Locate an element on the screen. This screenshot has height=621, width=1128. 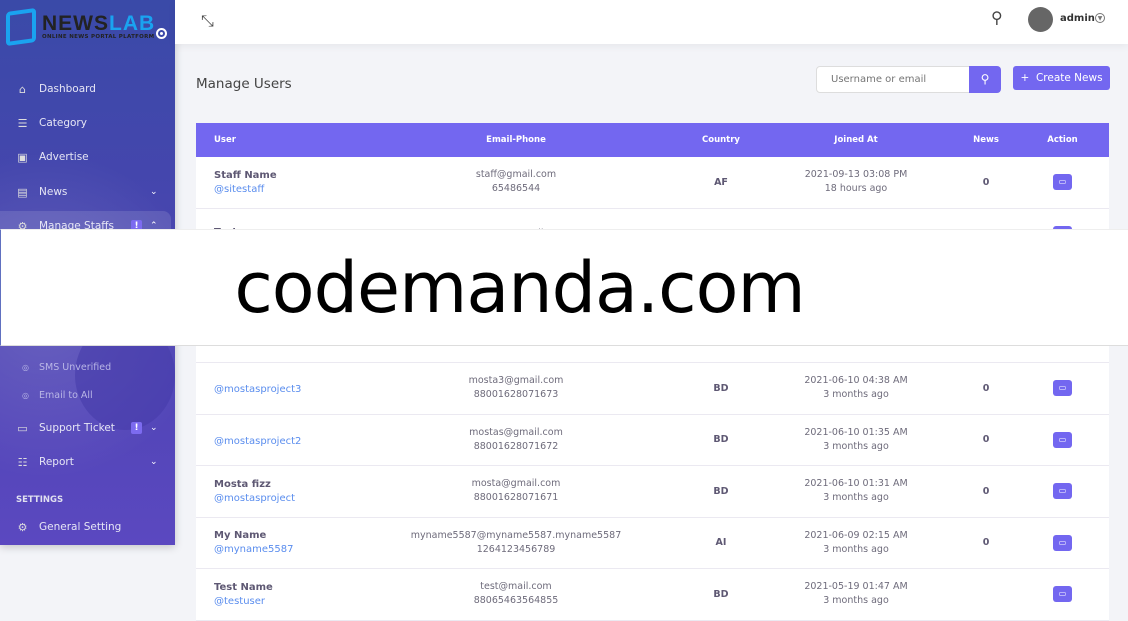
chevron-down-icon: ▼ is located at coordinates (1100, 18).